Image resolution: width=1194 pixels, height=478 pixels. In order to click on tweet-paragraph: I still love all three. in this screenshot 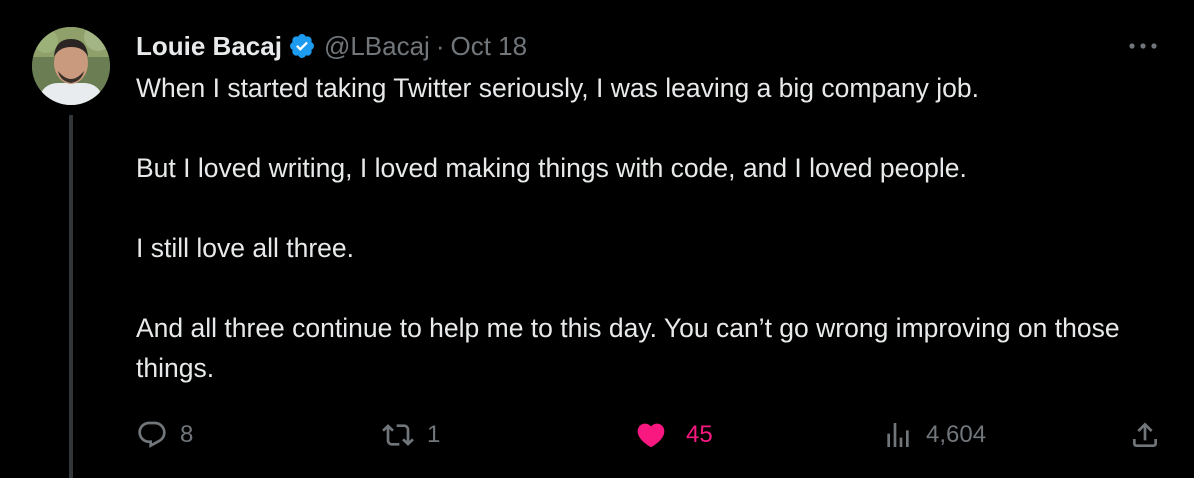, I will do `click(245, 248)`.